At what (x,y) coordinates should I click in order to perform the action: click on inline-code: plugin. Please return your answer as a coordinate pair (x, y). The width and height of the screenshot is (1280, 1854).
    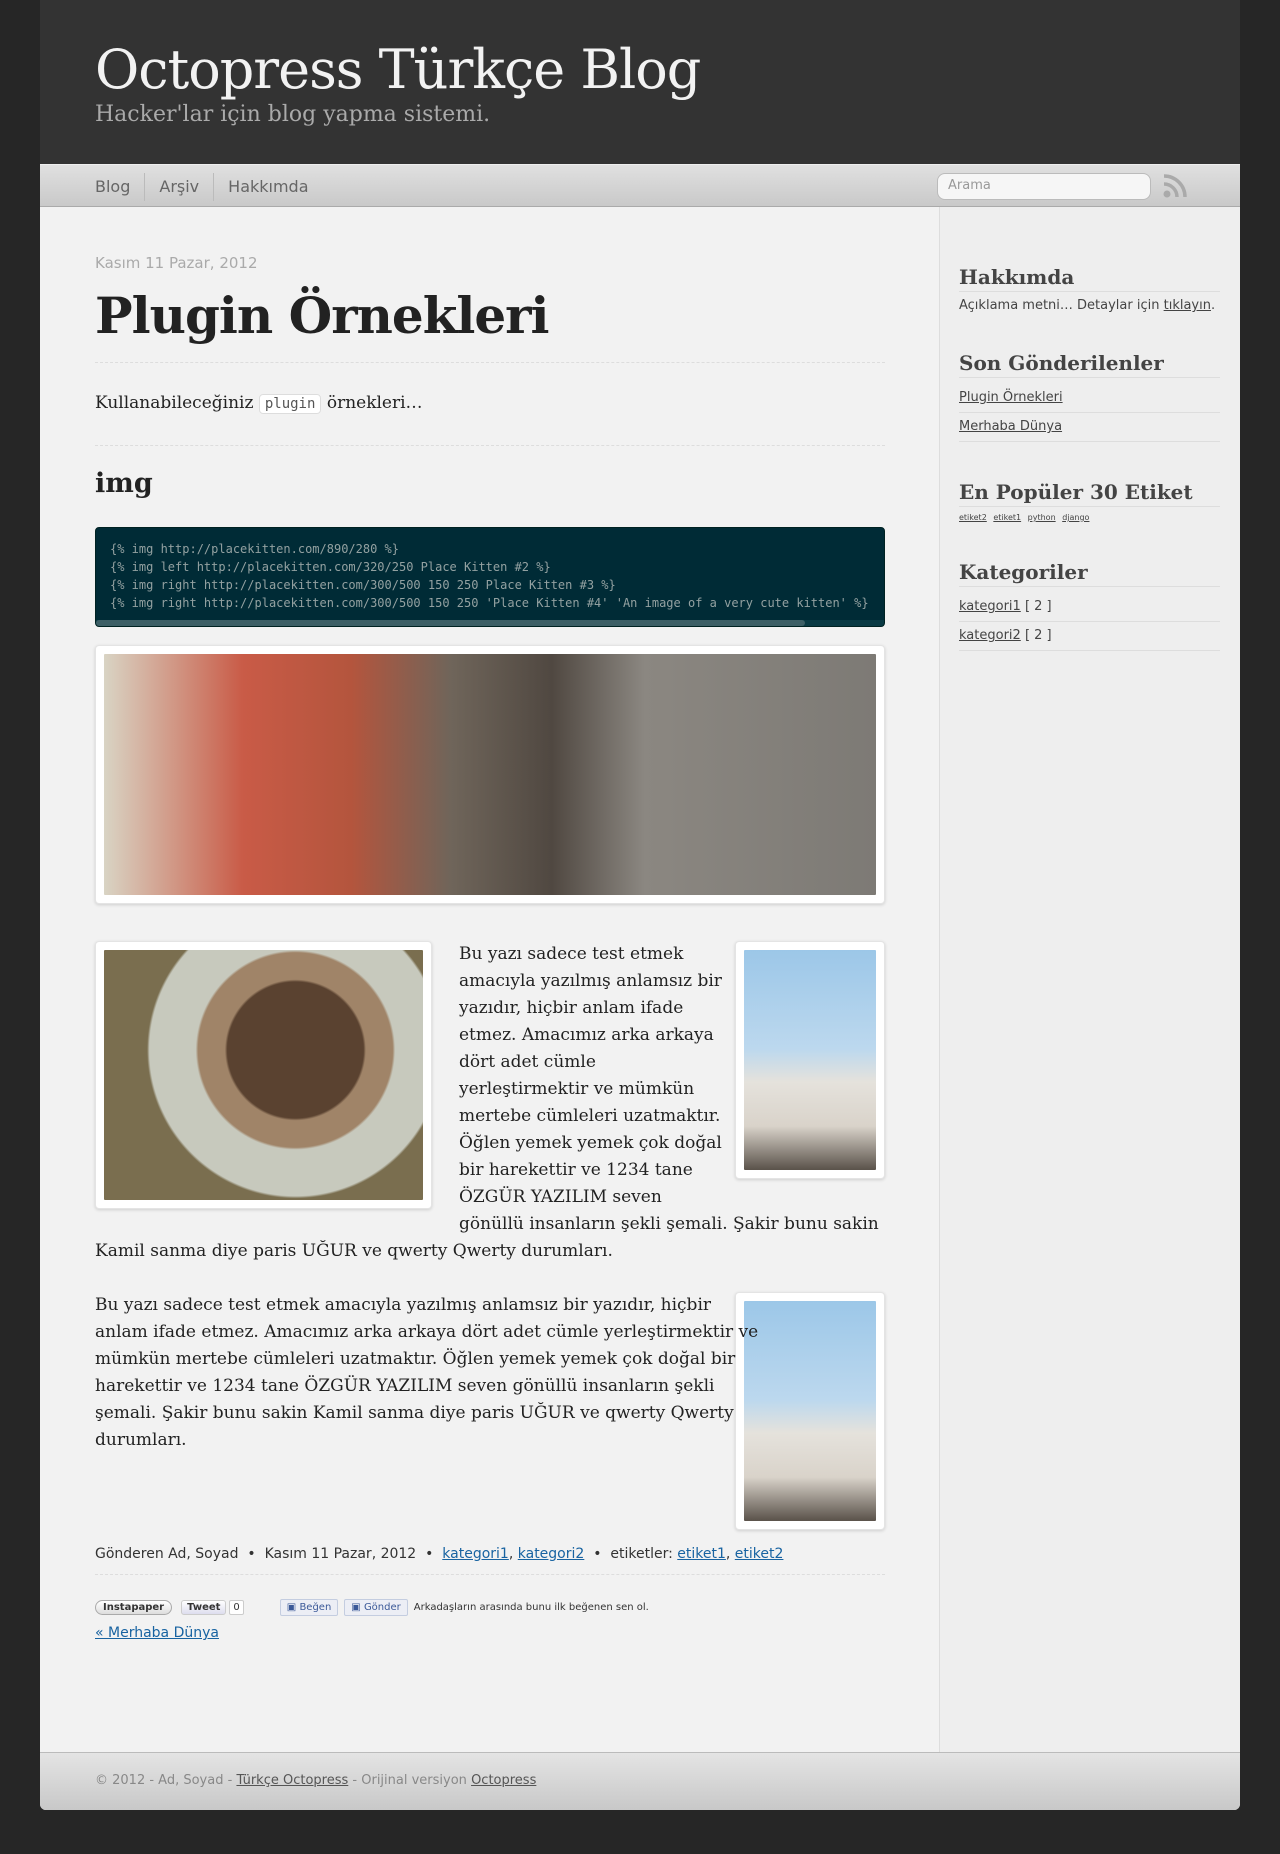
    Looking at the image, I should click on (290, 404).